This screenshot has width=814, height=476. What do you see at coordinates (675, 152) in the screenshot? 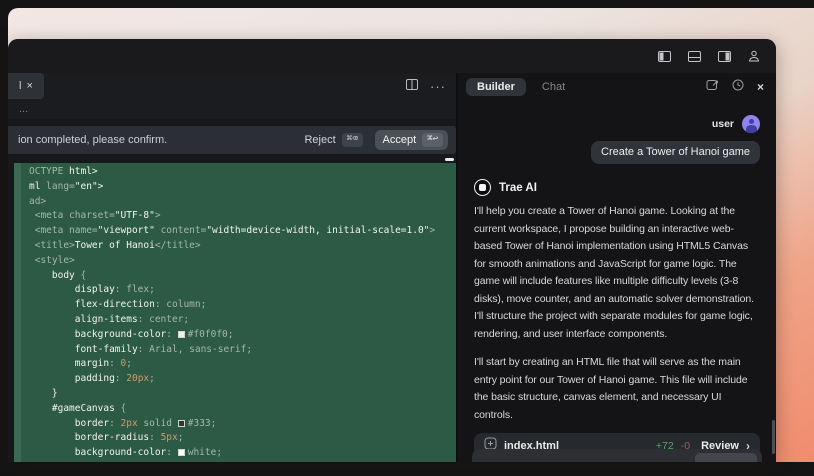
I see `user-message-bubble: Create a Tower of Hanoi game` at bounding box center [675, 152].